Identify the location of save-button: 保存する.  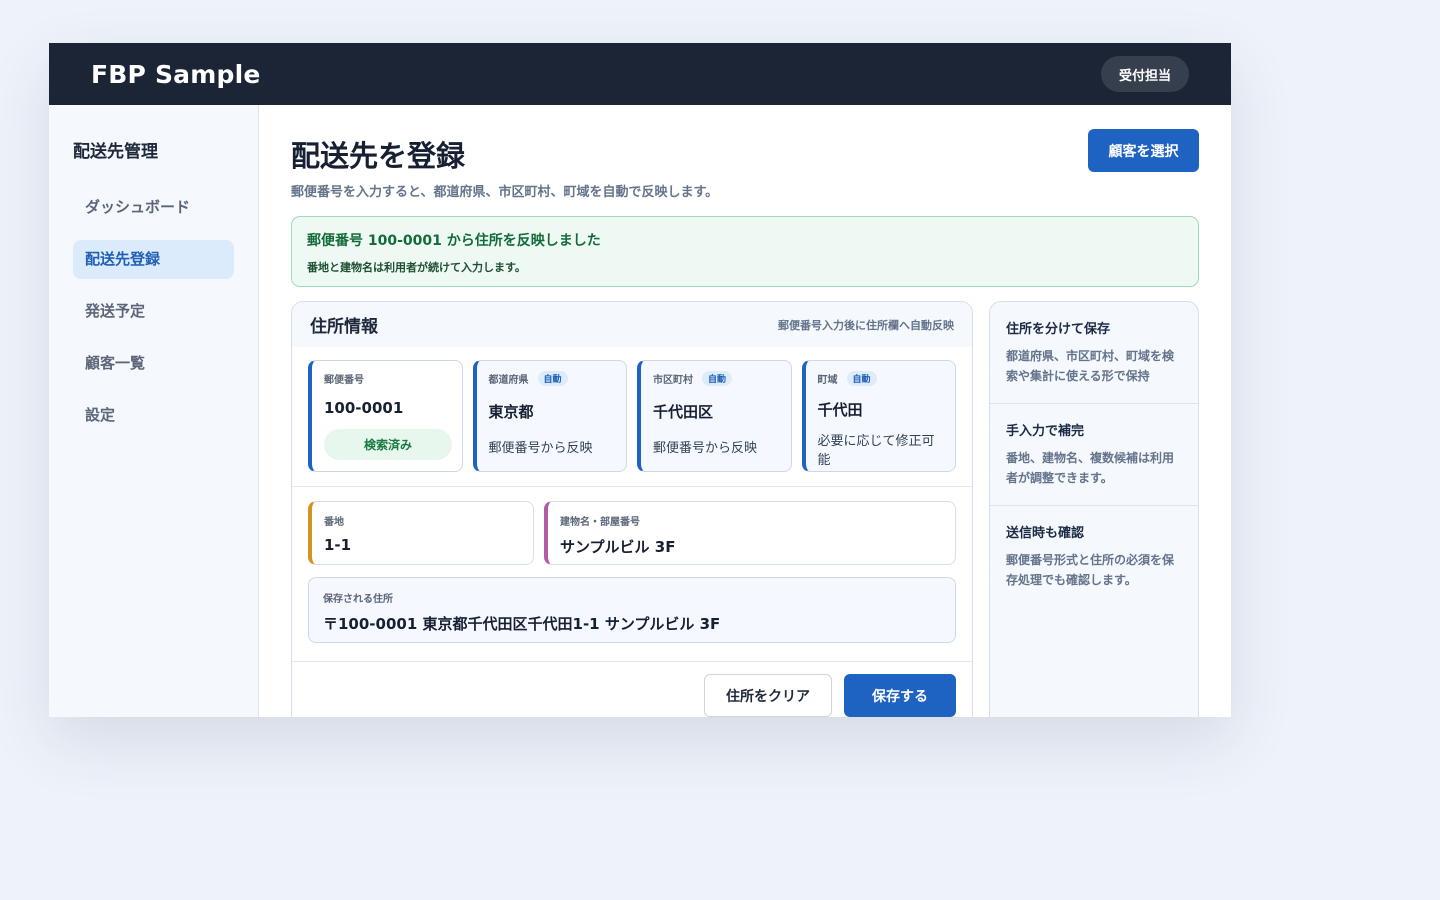
(900, 695).